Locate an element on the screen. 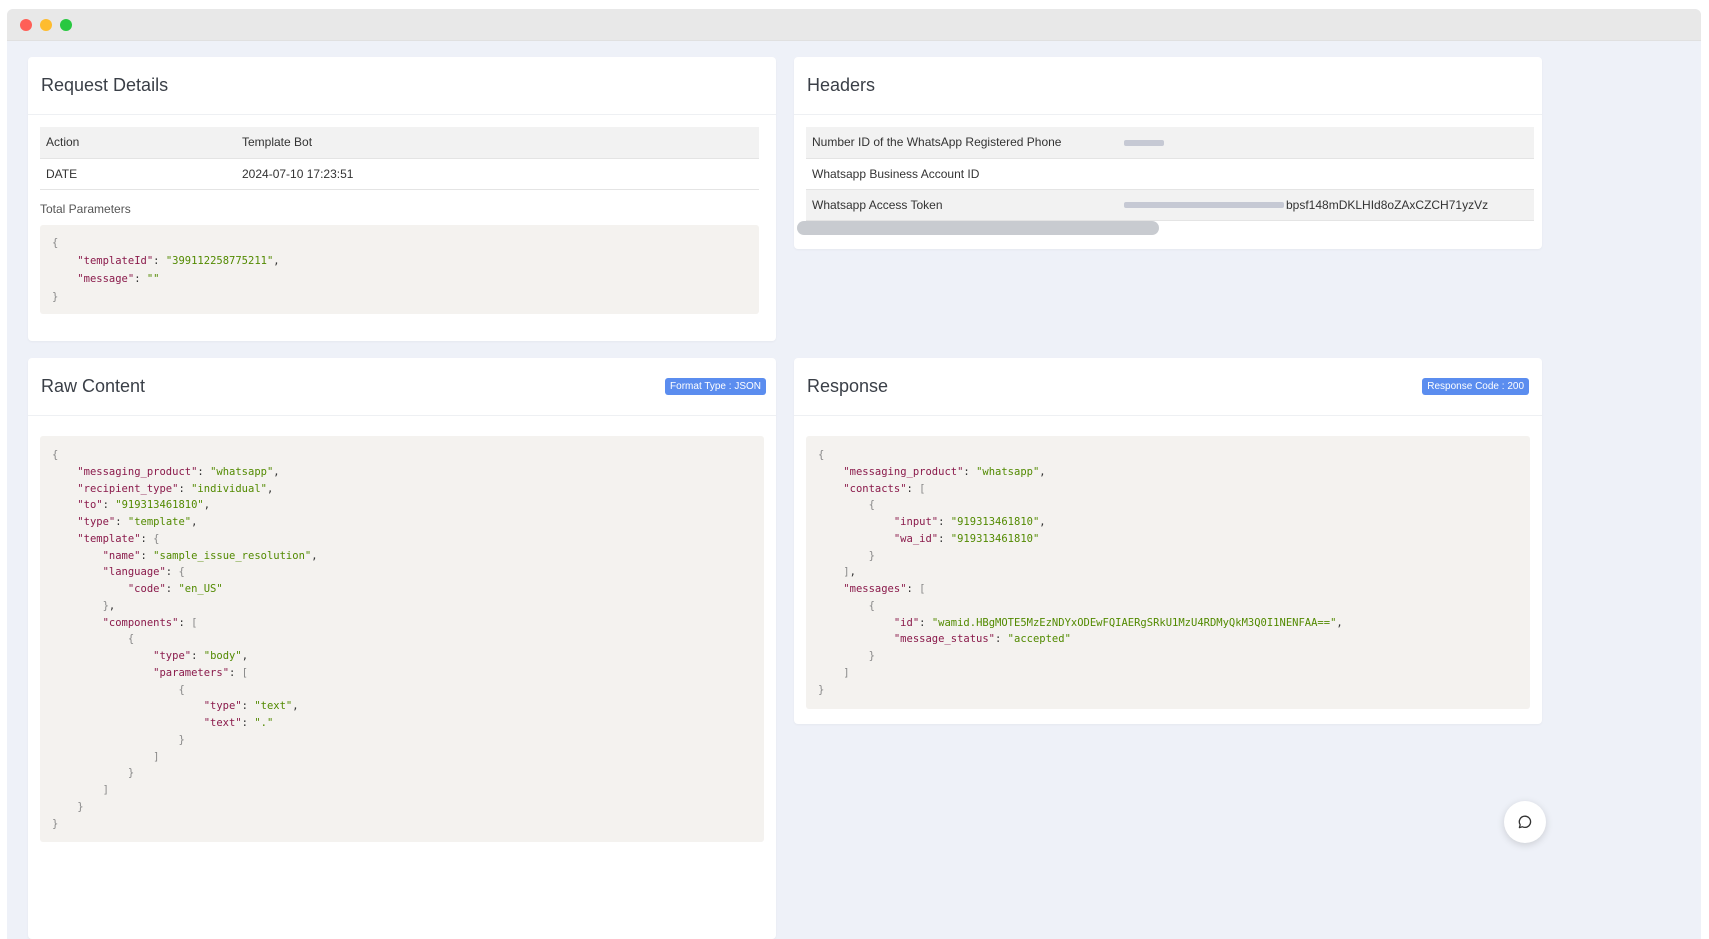 The image size is (1709, 939). card-title: Request Details is located at coordinates (105, 85).